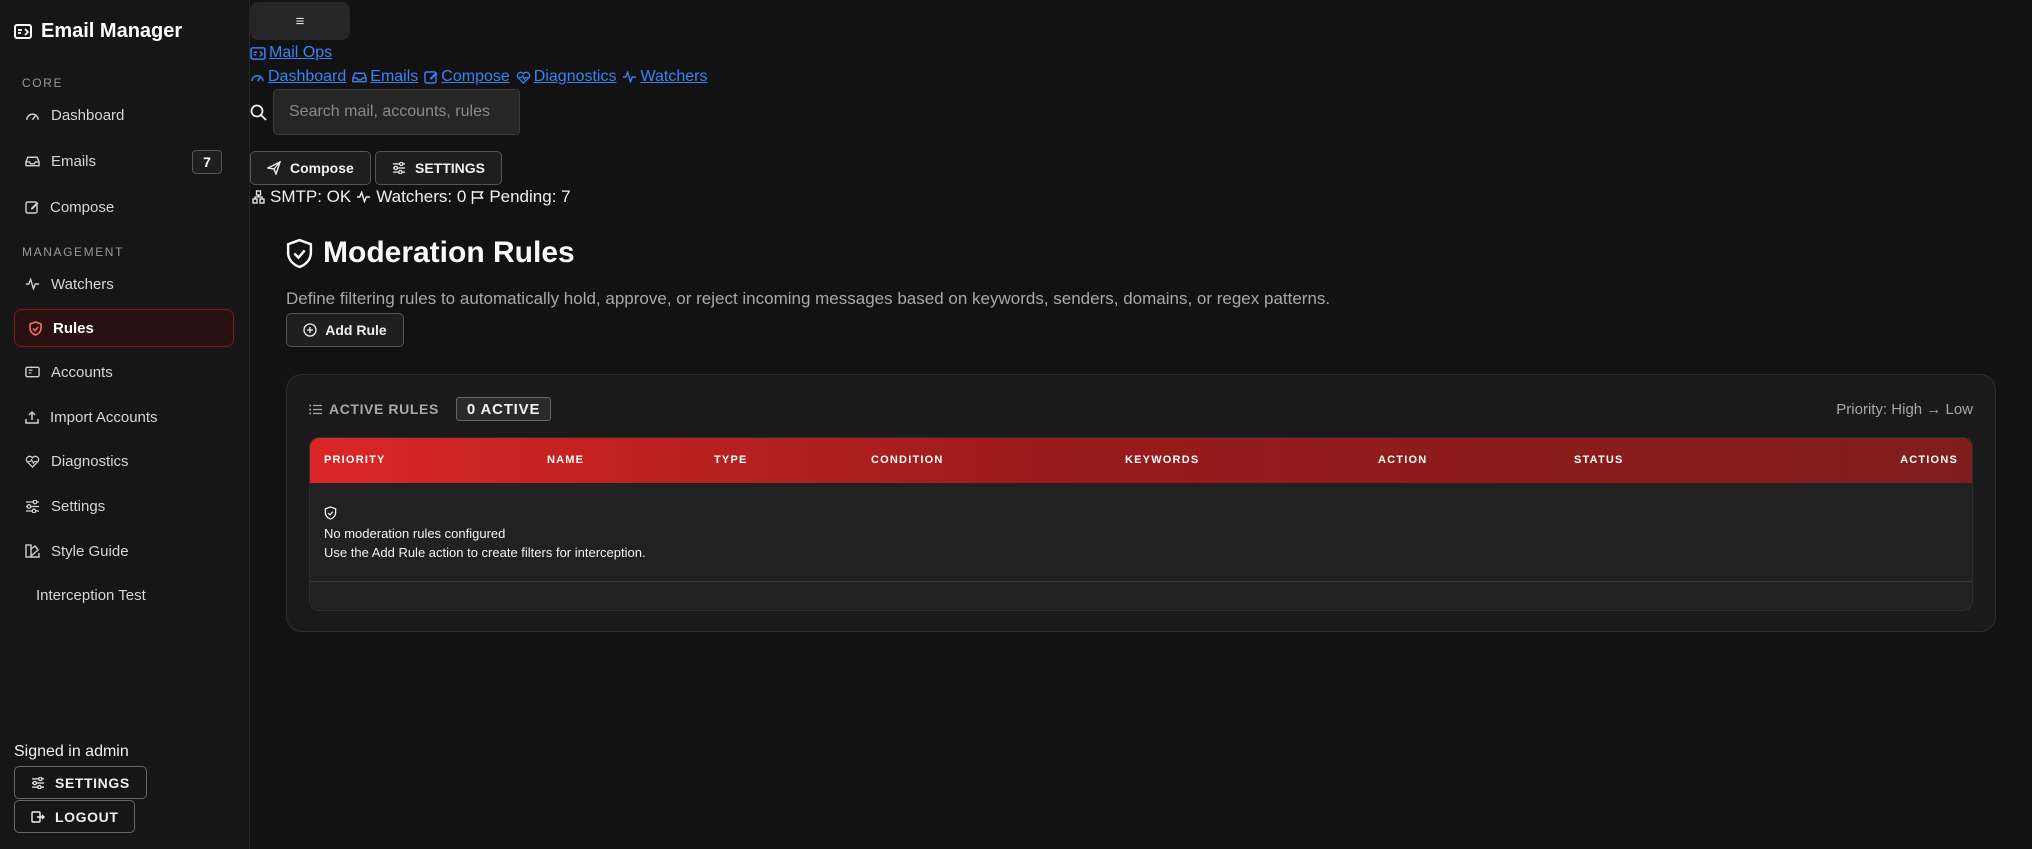 This screenshot has height=849, width=2032. What do you see at coordinates (258, 112) in the screenshot?
I see `search-icon` at bounding box center [258, 112].